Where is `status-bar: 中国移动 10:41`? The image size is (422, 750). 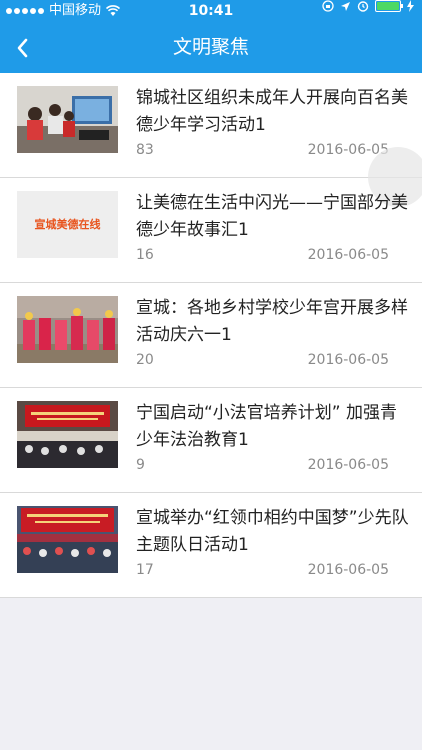
status-bar: 中国移动 10:41 is located at coordinates (211, 11).